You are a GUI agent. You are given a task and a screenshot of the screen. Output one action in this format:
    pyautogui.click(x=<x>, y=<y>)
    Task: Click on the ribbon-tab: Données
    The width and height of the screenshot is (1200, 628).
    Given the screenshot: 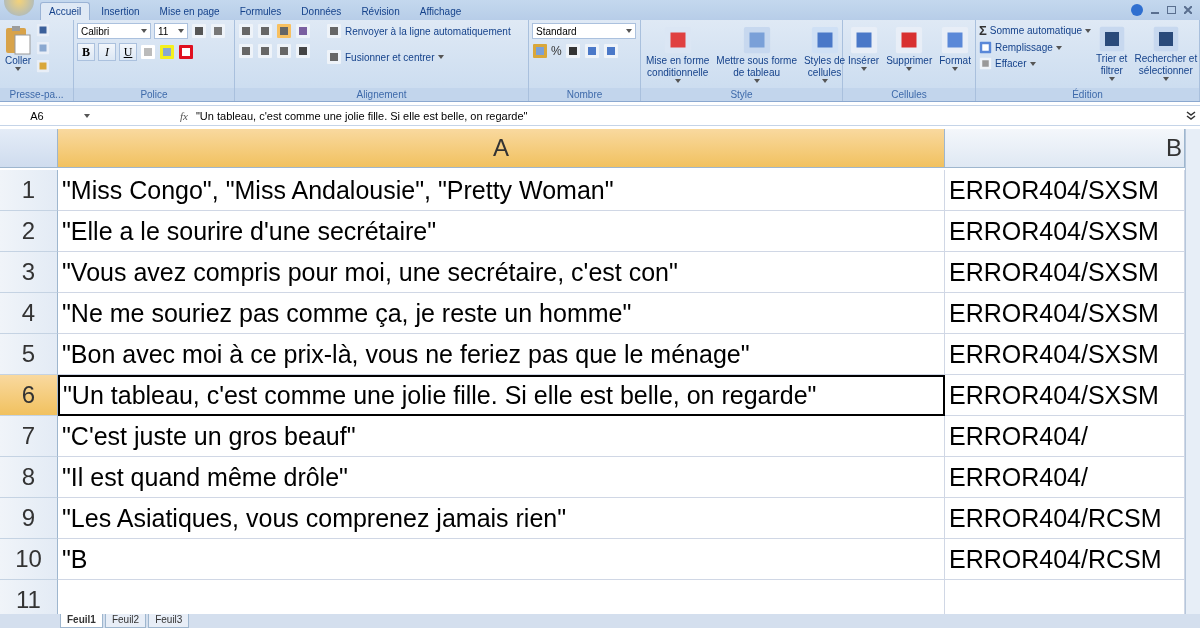 What is the action you would take?
    pyautogui.click(x=321, y=11)
    